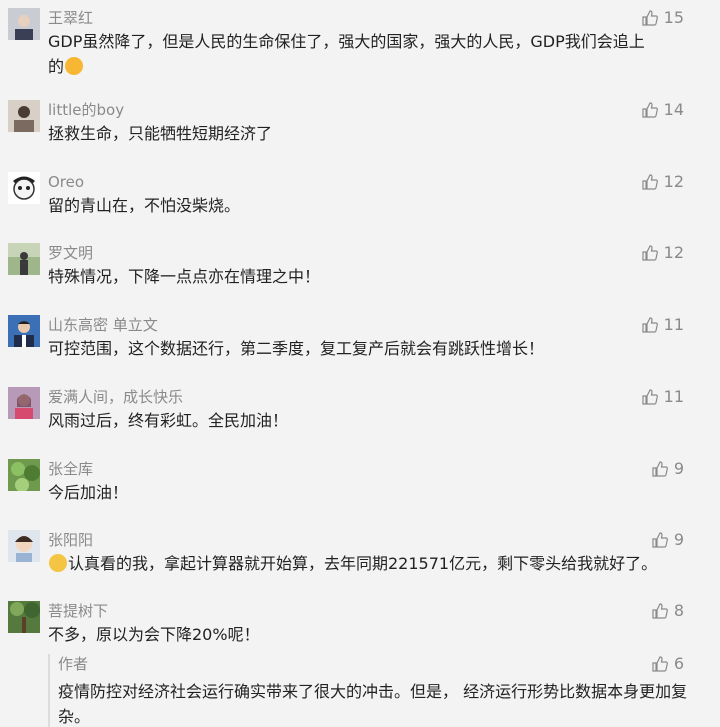  Describe the element at coordinates (88, 492) in the screenshot. I see `comment-text: 今后加油！` at that location.